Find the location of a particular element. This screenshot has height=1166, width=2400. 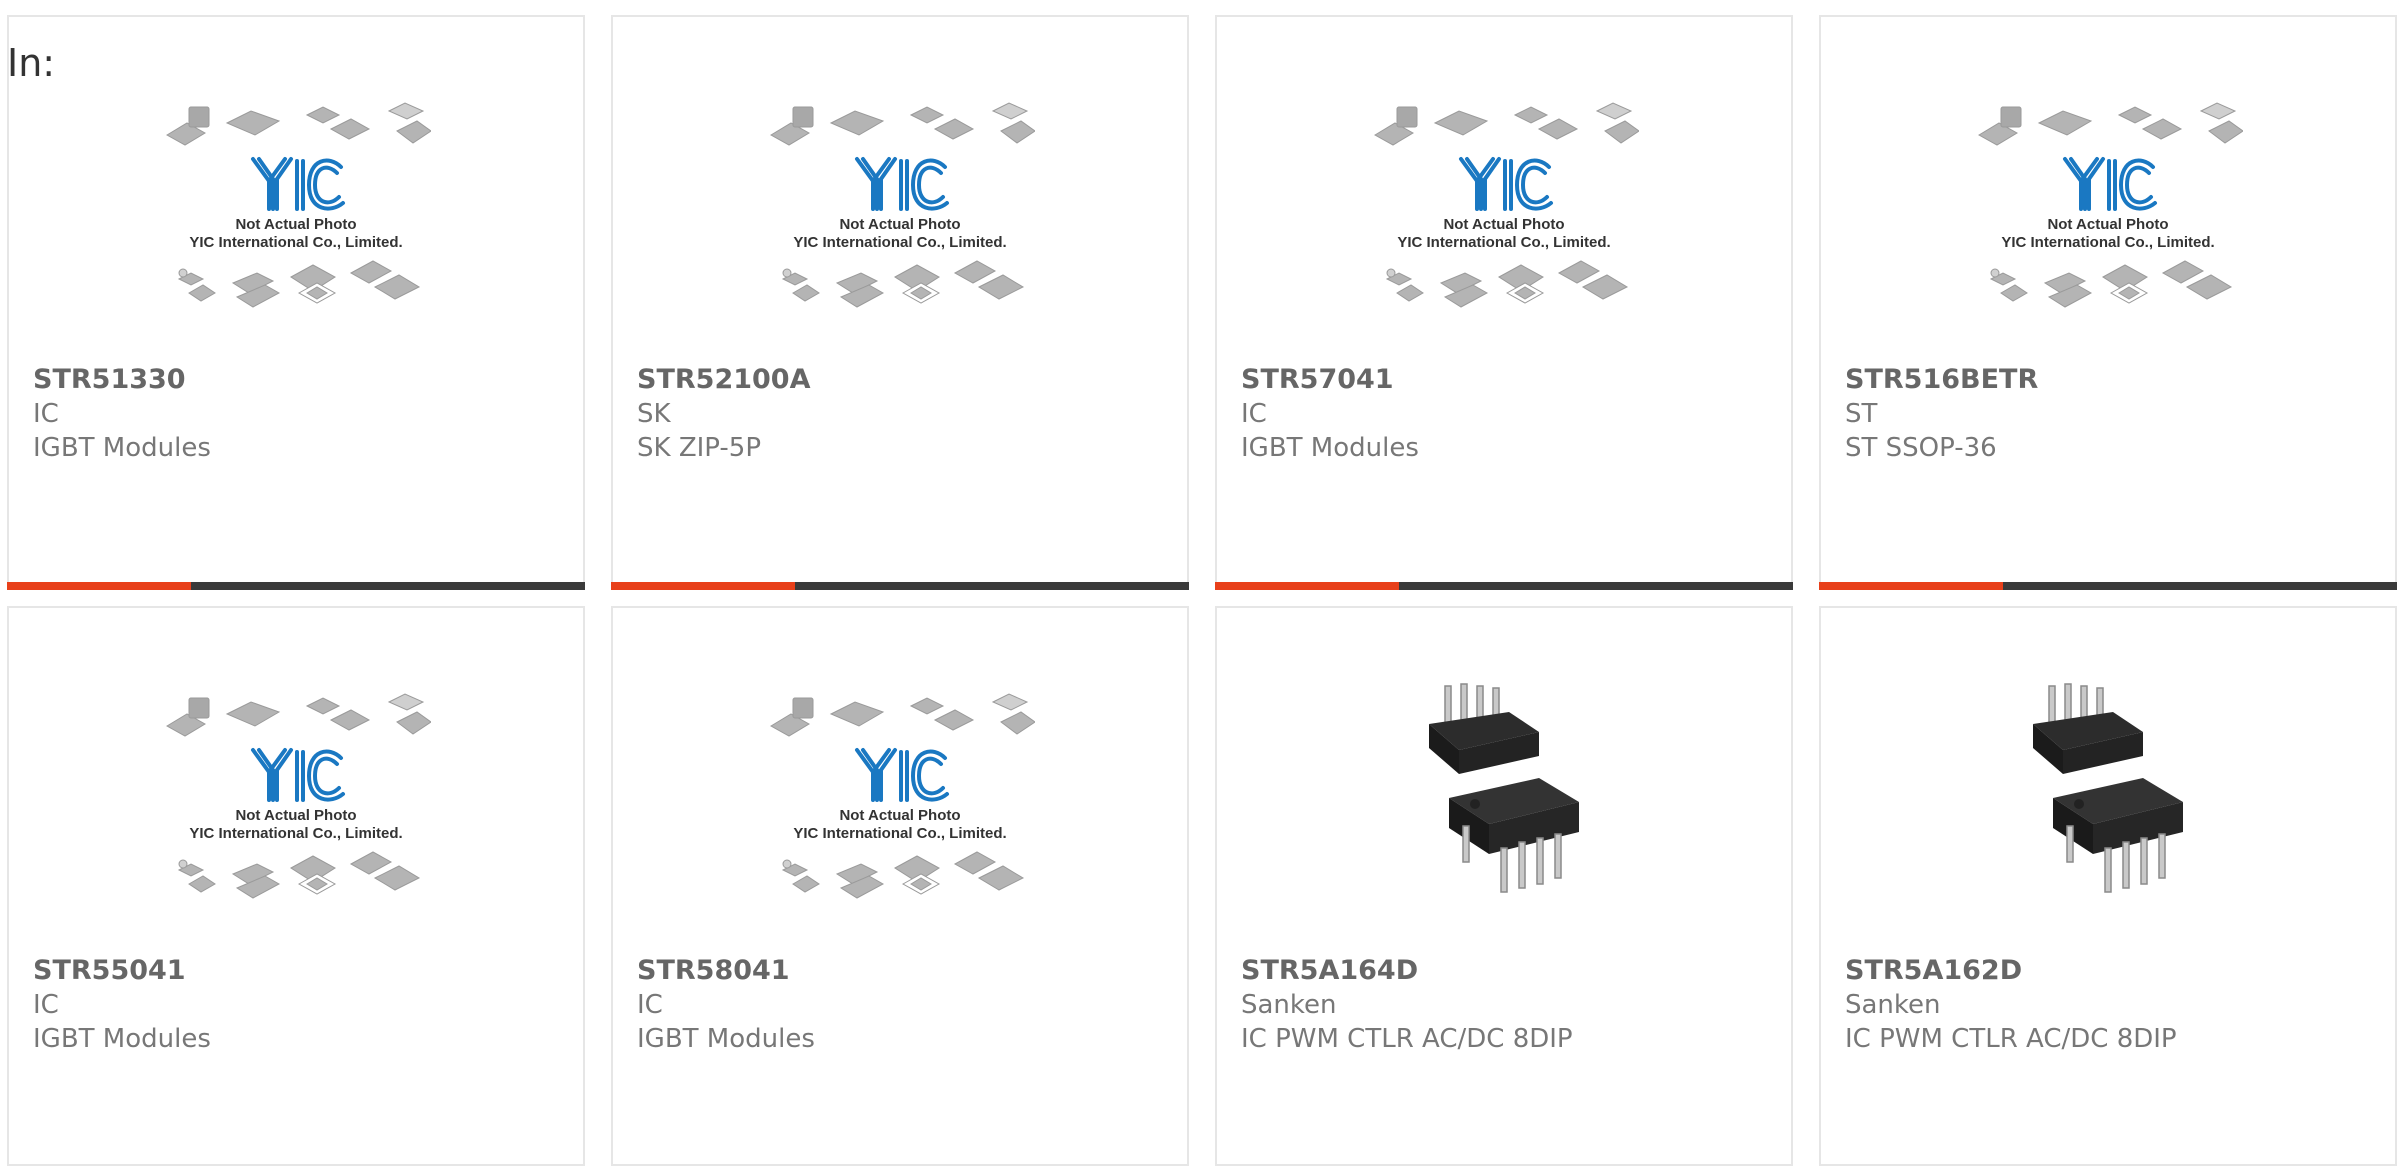

part-number: STR52100A is located at coordinates (723, 380).